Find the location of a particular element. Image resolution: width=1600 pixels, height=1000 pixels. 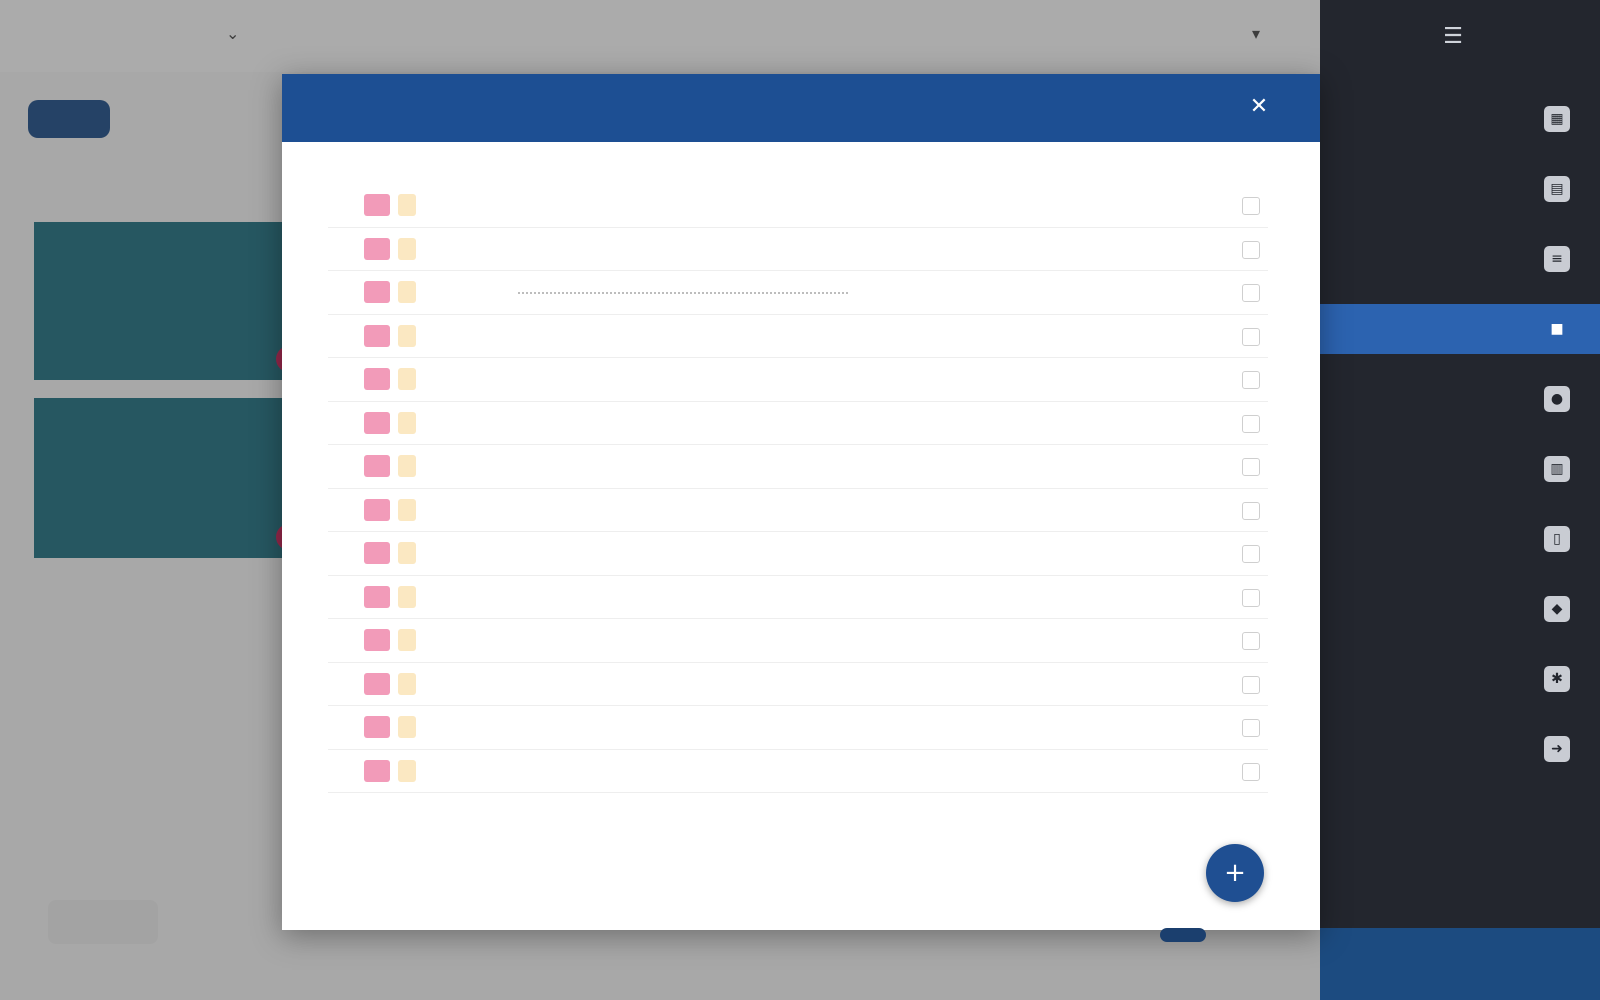

folder-icon: ■ is located at coordinates (1557, 329).